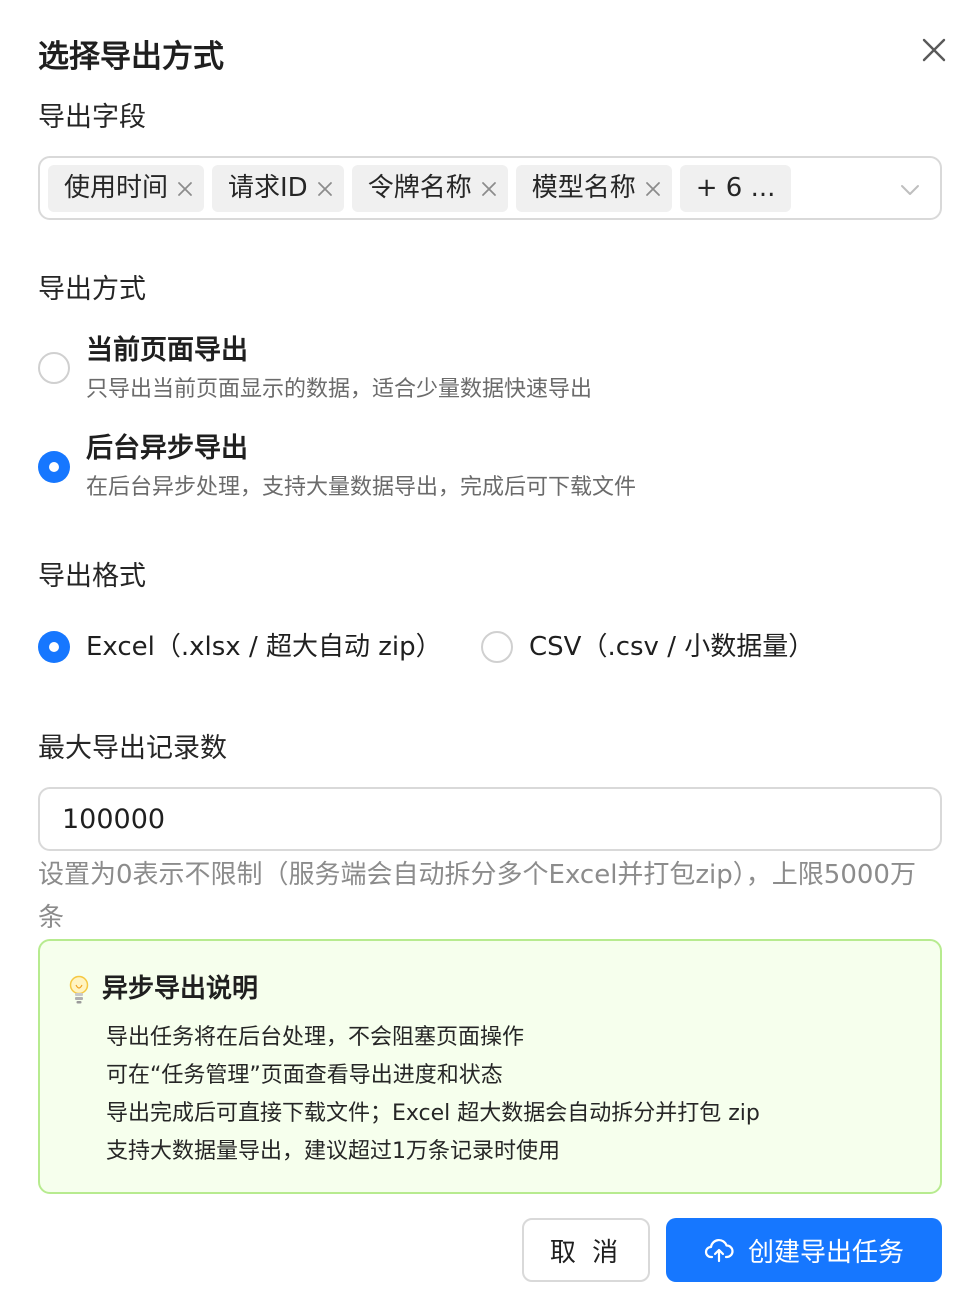 This screenshot has height=1312, width=974. Describe the element at coordinates (304, 1075) in the screenshot. I see `info-item: 可在“任务管理”页面查看导出进度和状态` at that location.